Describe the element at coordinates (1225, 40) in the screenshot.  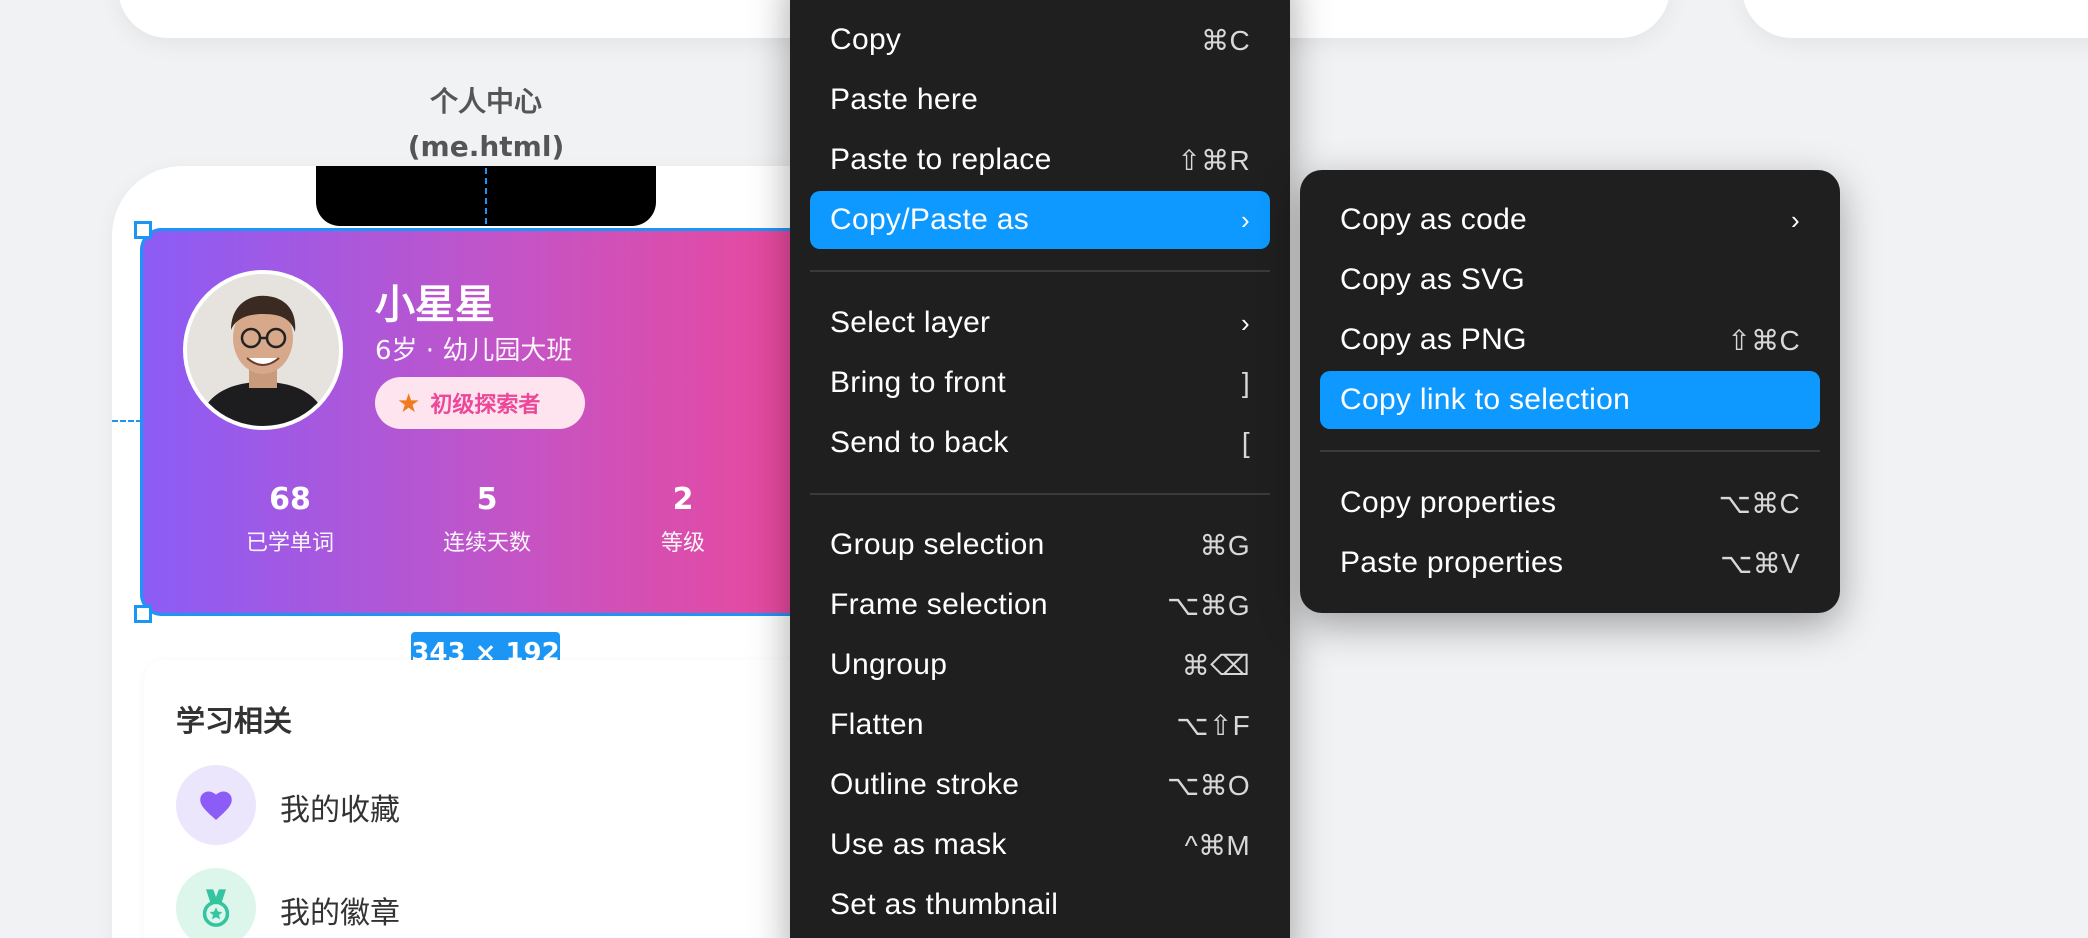
I see `menu-item-shortcut: ⌘C` at that location.